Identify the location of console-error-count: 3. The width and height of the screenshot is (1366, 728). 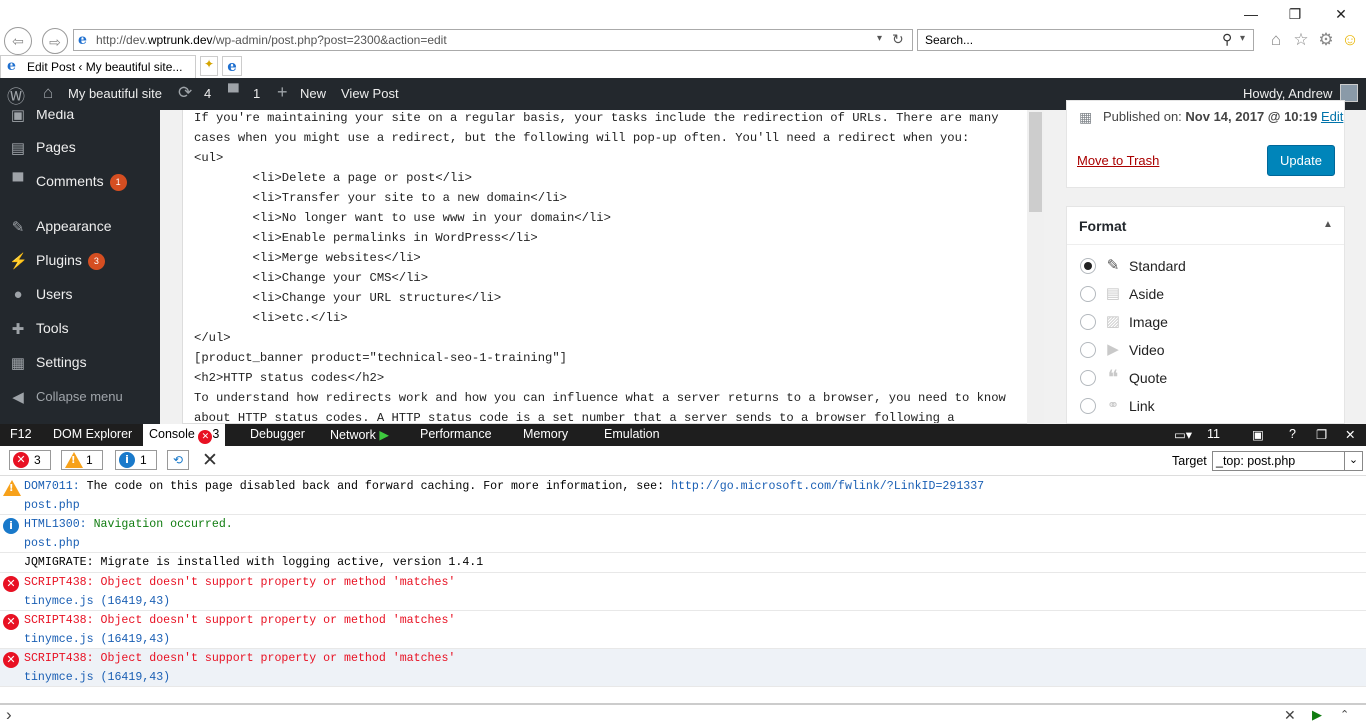
(216, 434).